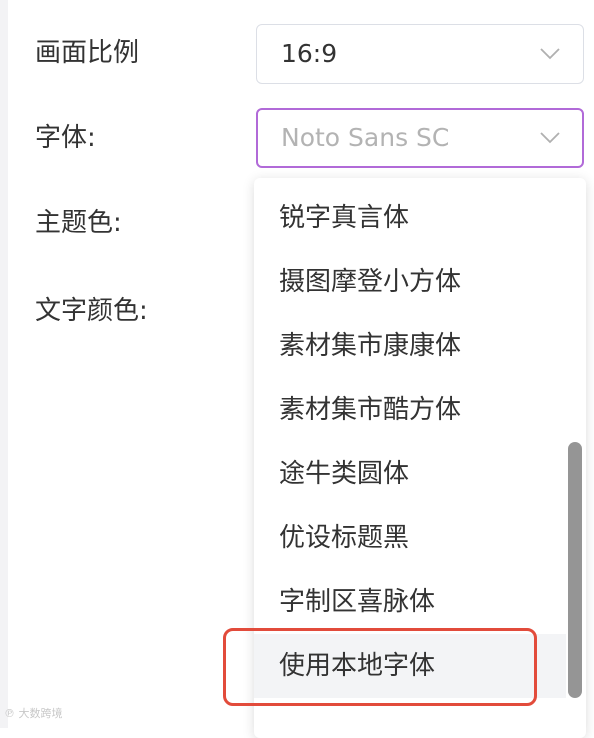  I want to click on font-option: 摄图摩登小方体, so click(410, 282).